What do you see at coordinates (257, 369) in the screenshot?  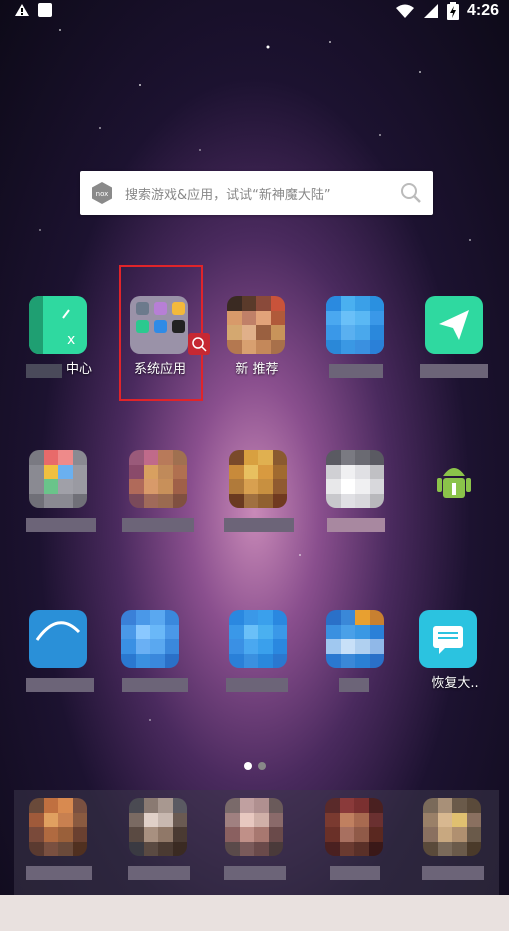 I see `app-new-recommend-label: 新 推荐` at bounding box center [257, 369].